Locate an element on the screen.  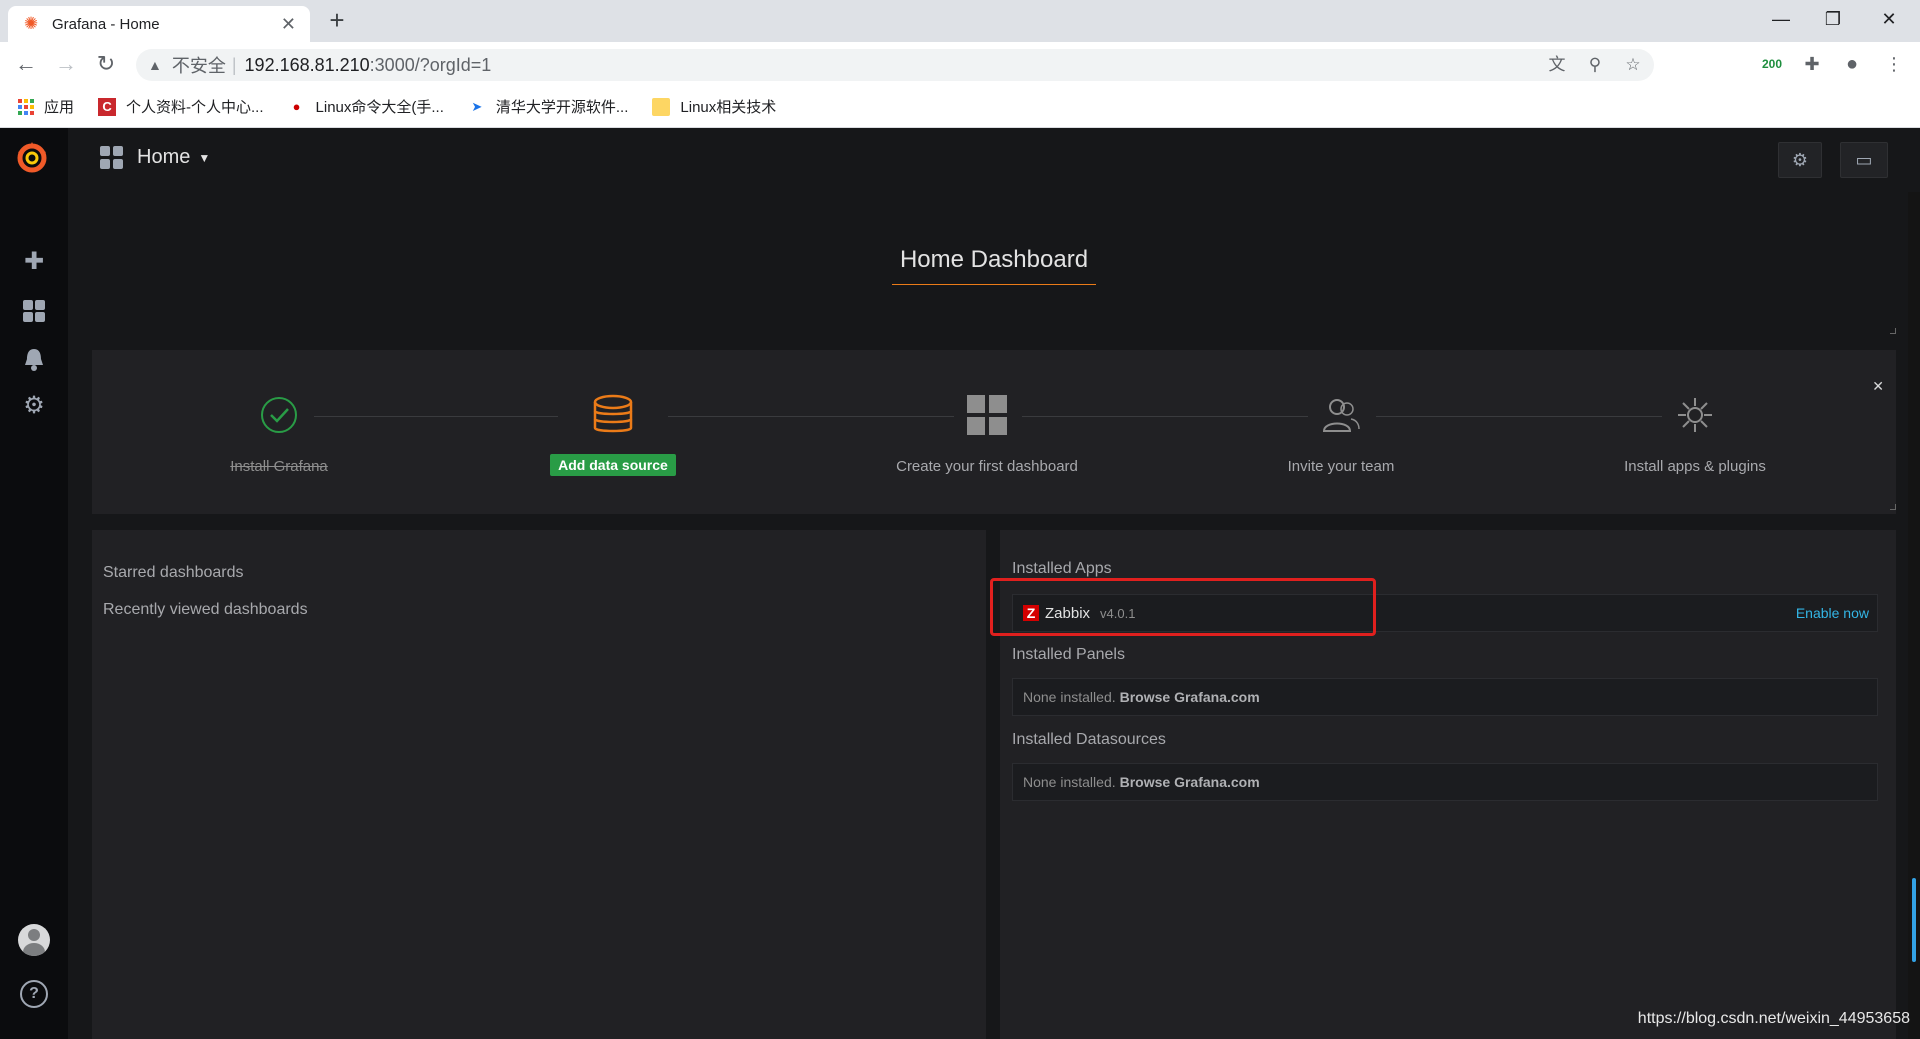
step-install-grafana: Install Grafana is located at coordinates (279, 432).